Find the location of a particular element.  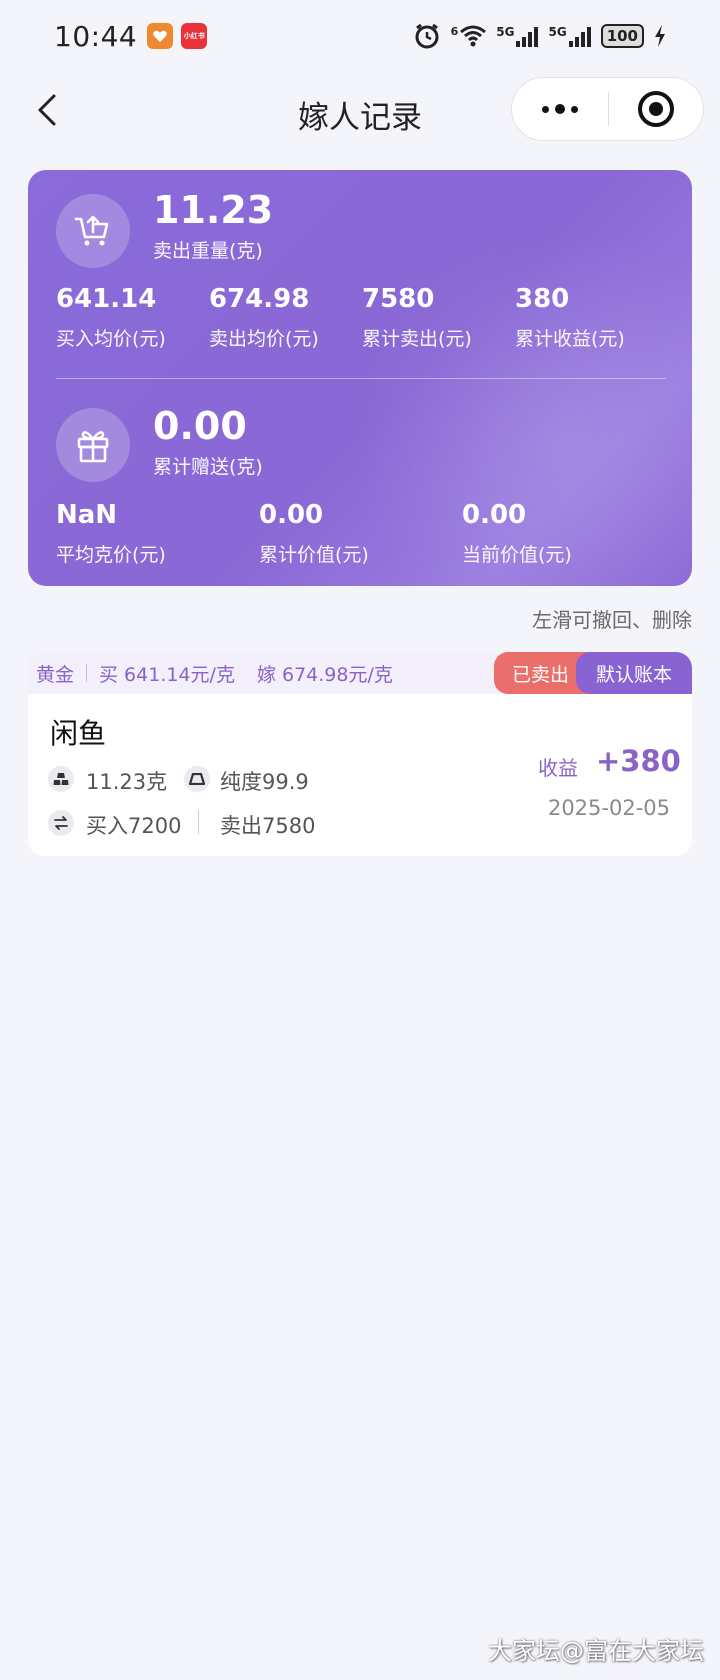

battery-indicator: 100 is located at coordinates (622, 36).